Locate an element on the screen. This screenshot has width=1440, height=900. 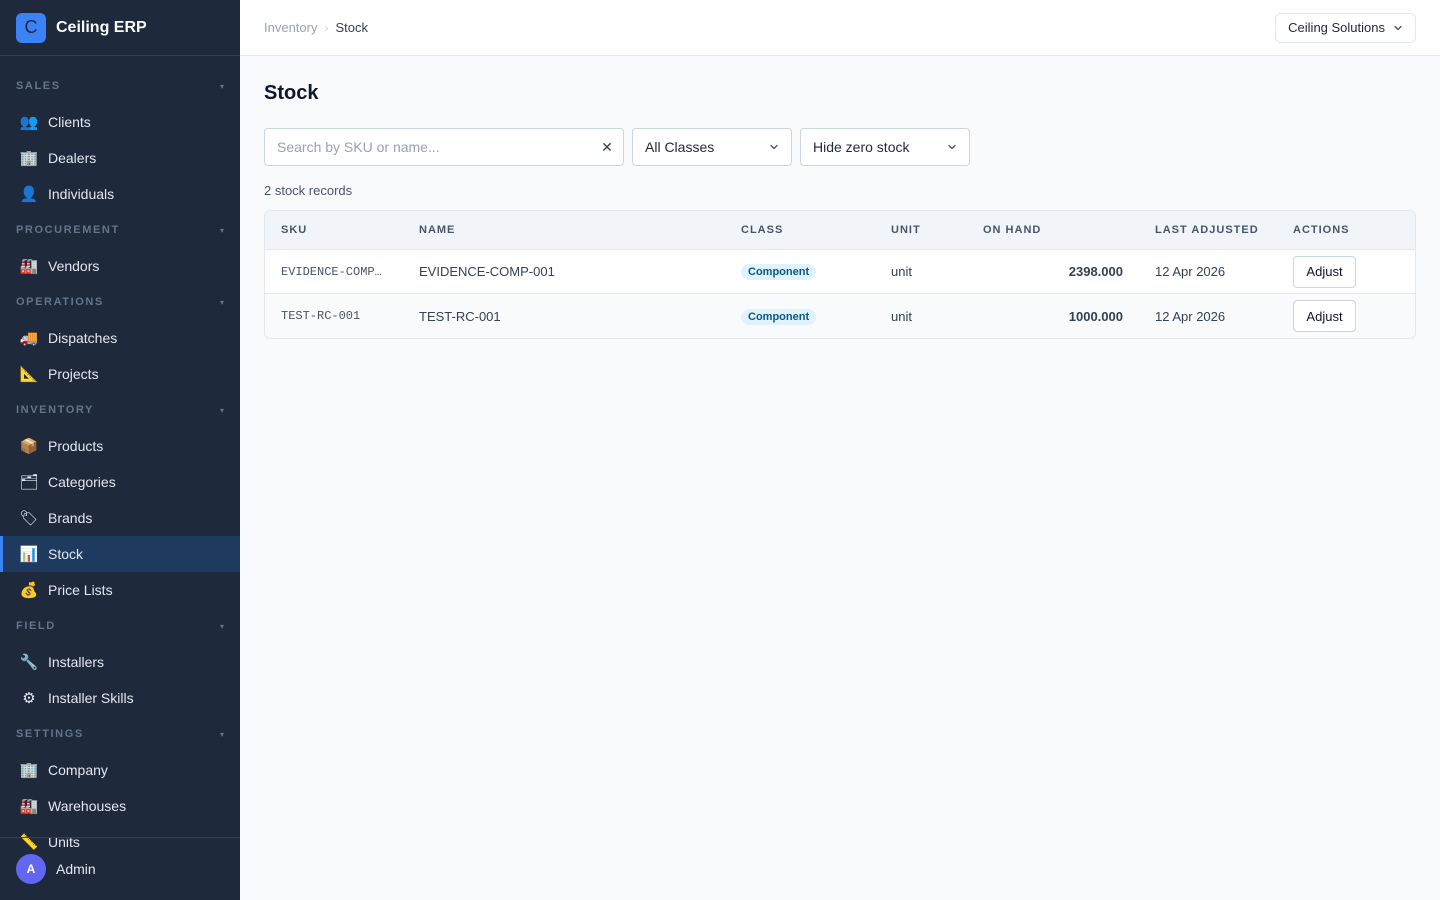
sidebar-item-installers: 🔧 Installers is located at coordinates (120, 662).